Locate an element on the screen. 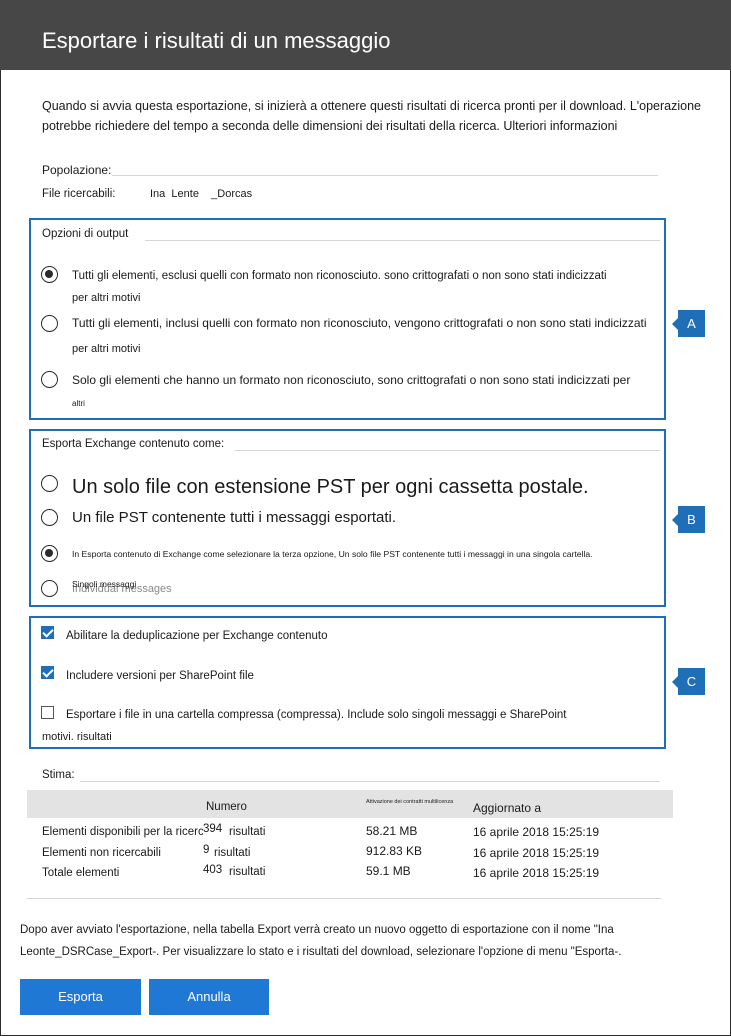 This screenshot has width=731, height=1036. row-size: 58.21 MB is located at coordinates (392, 831).